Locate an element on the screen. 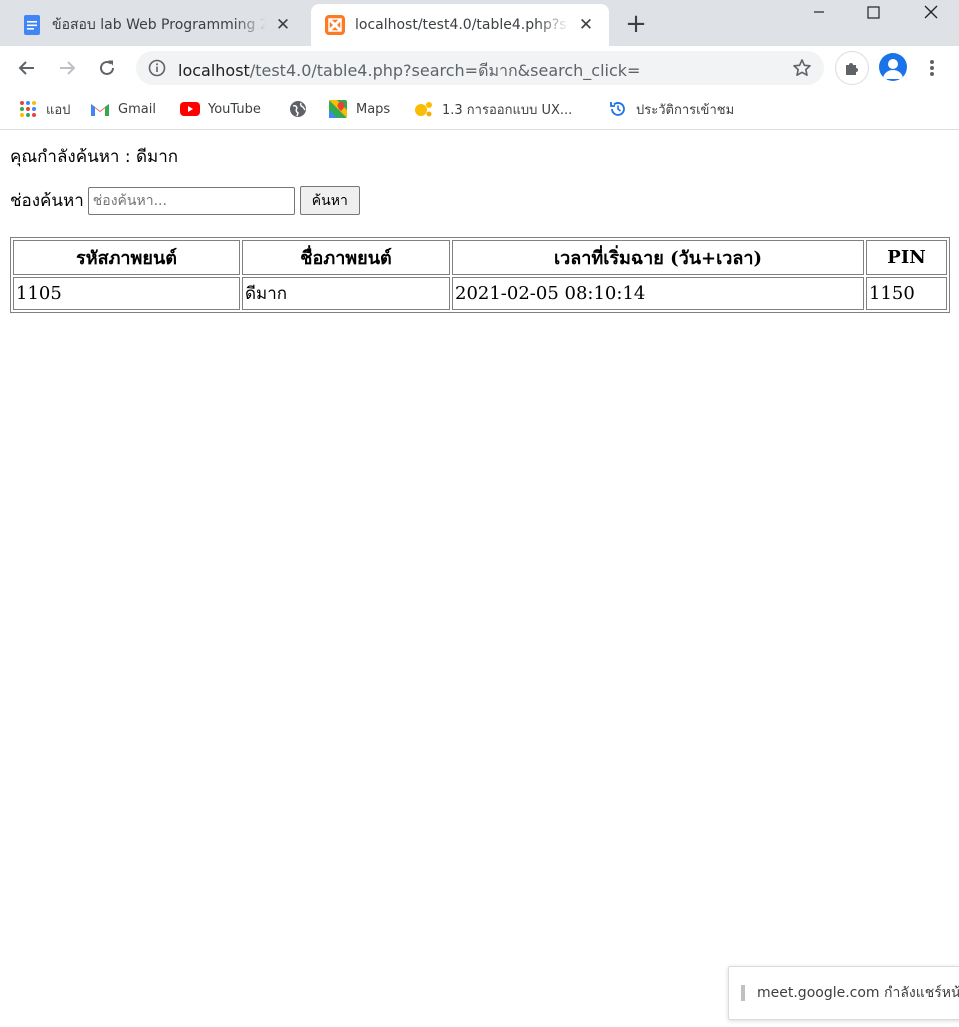 The width and height of the screenshot is (959, 1027). tab-title: ข้อสอบ lab Web Programming 2/2 is located at coordinates (159, 25).